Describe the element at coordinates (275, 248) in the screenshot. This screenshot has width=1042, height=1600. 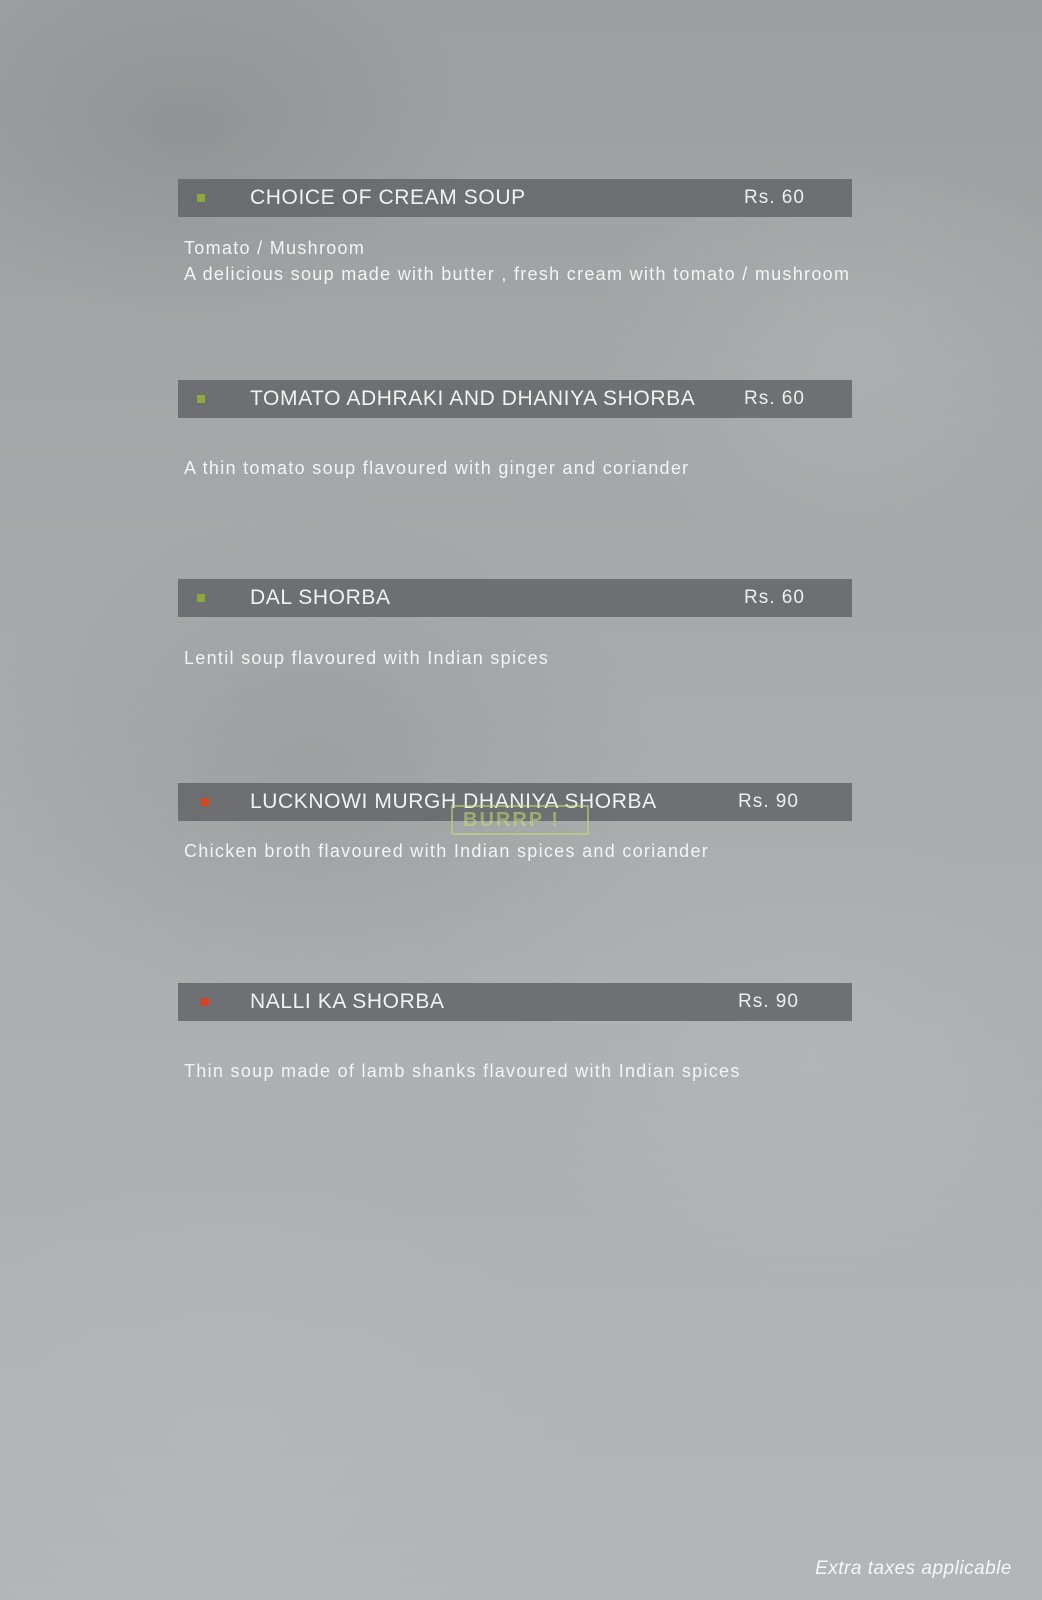
I see `menu-item-description: Tomato / Mushroom` at that location.